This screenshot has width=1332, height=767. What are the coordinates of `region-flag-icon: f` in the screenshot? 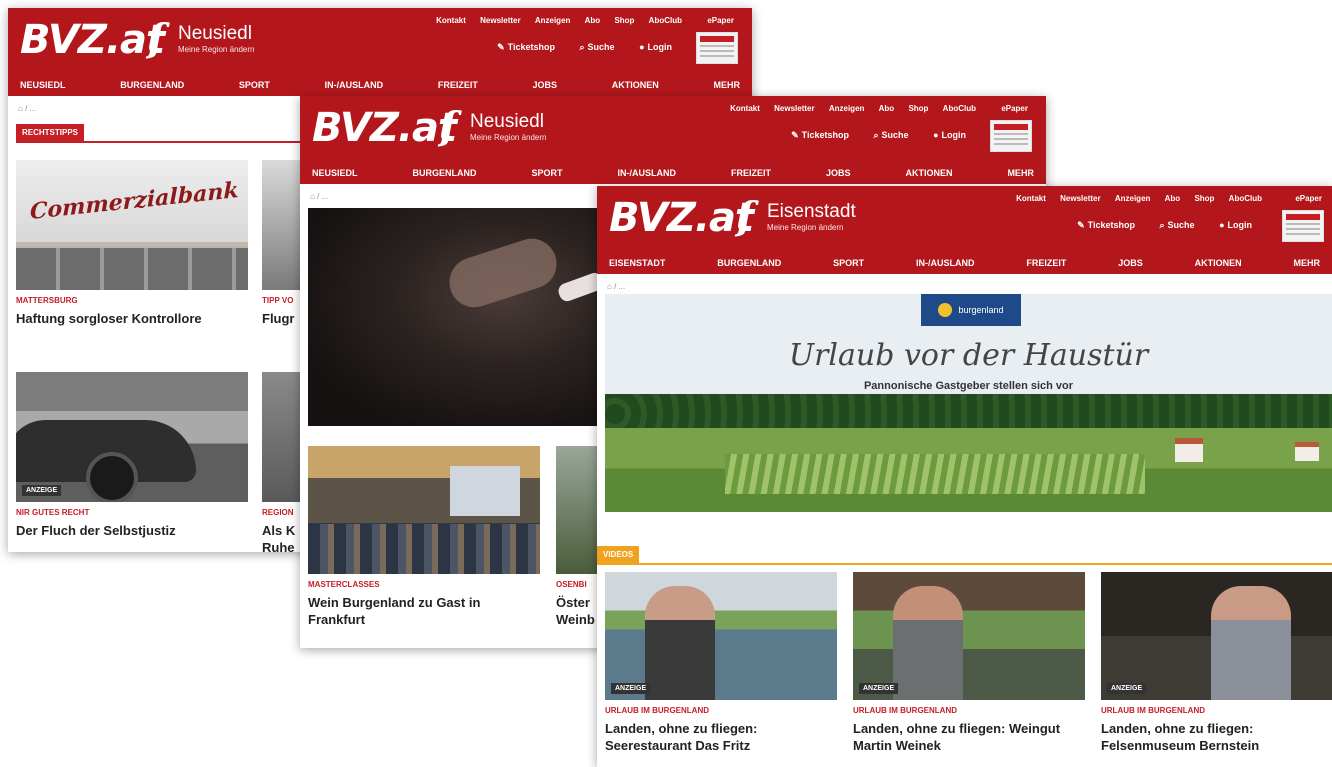 It's located at (448, 125).